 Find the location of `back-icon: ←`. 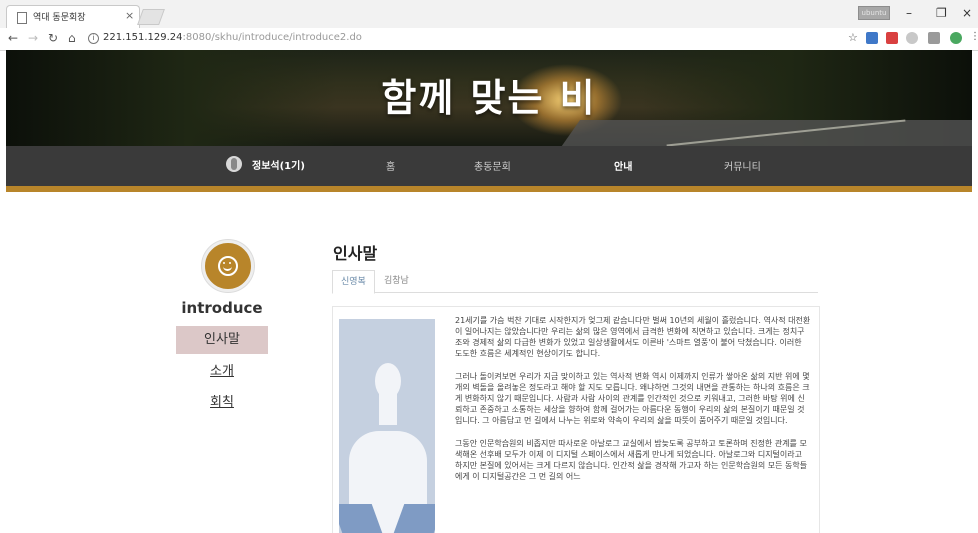

back-icon: ← is located at coordinates (13, 38).